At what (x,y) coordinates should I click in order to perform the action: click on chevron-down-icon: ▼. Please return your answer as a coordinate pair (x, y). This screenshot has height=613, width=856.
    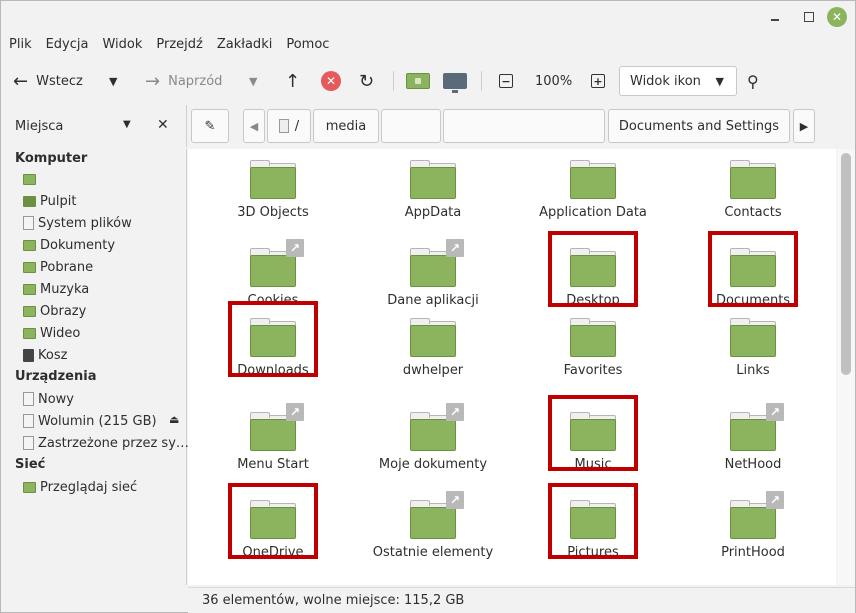
    Looking at the image, I should click on (113, 81).